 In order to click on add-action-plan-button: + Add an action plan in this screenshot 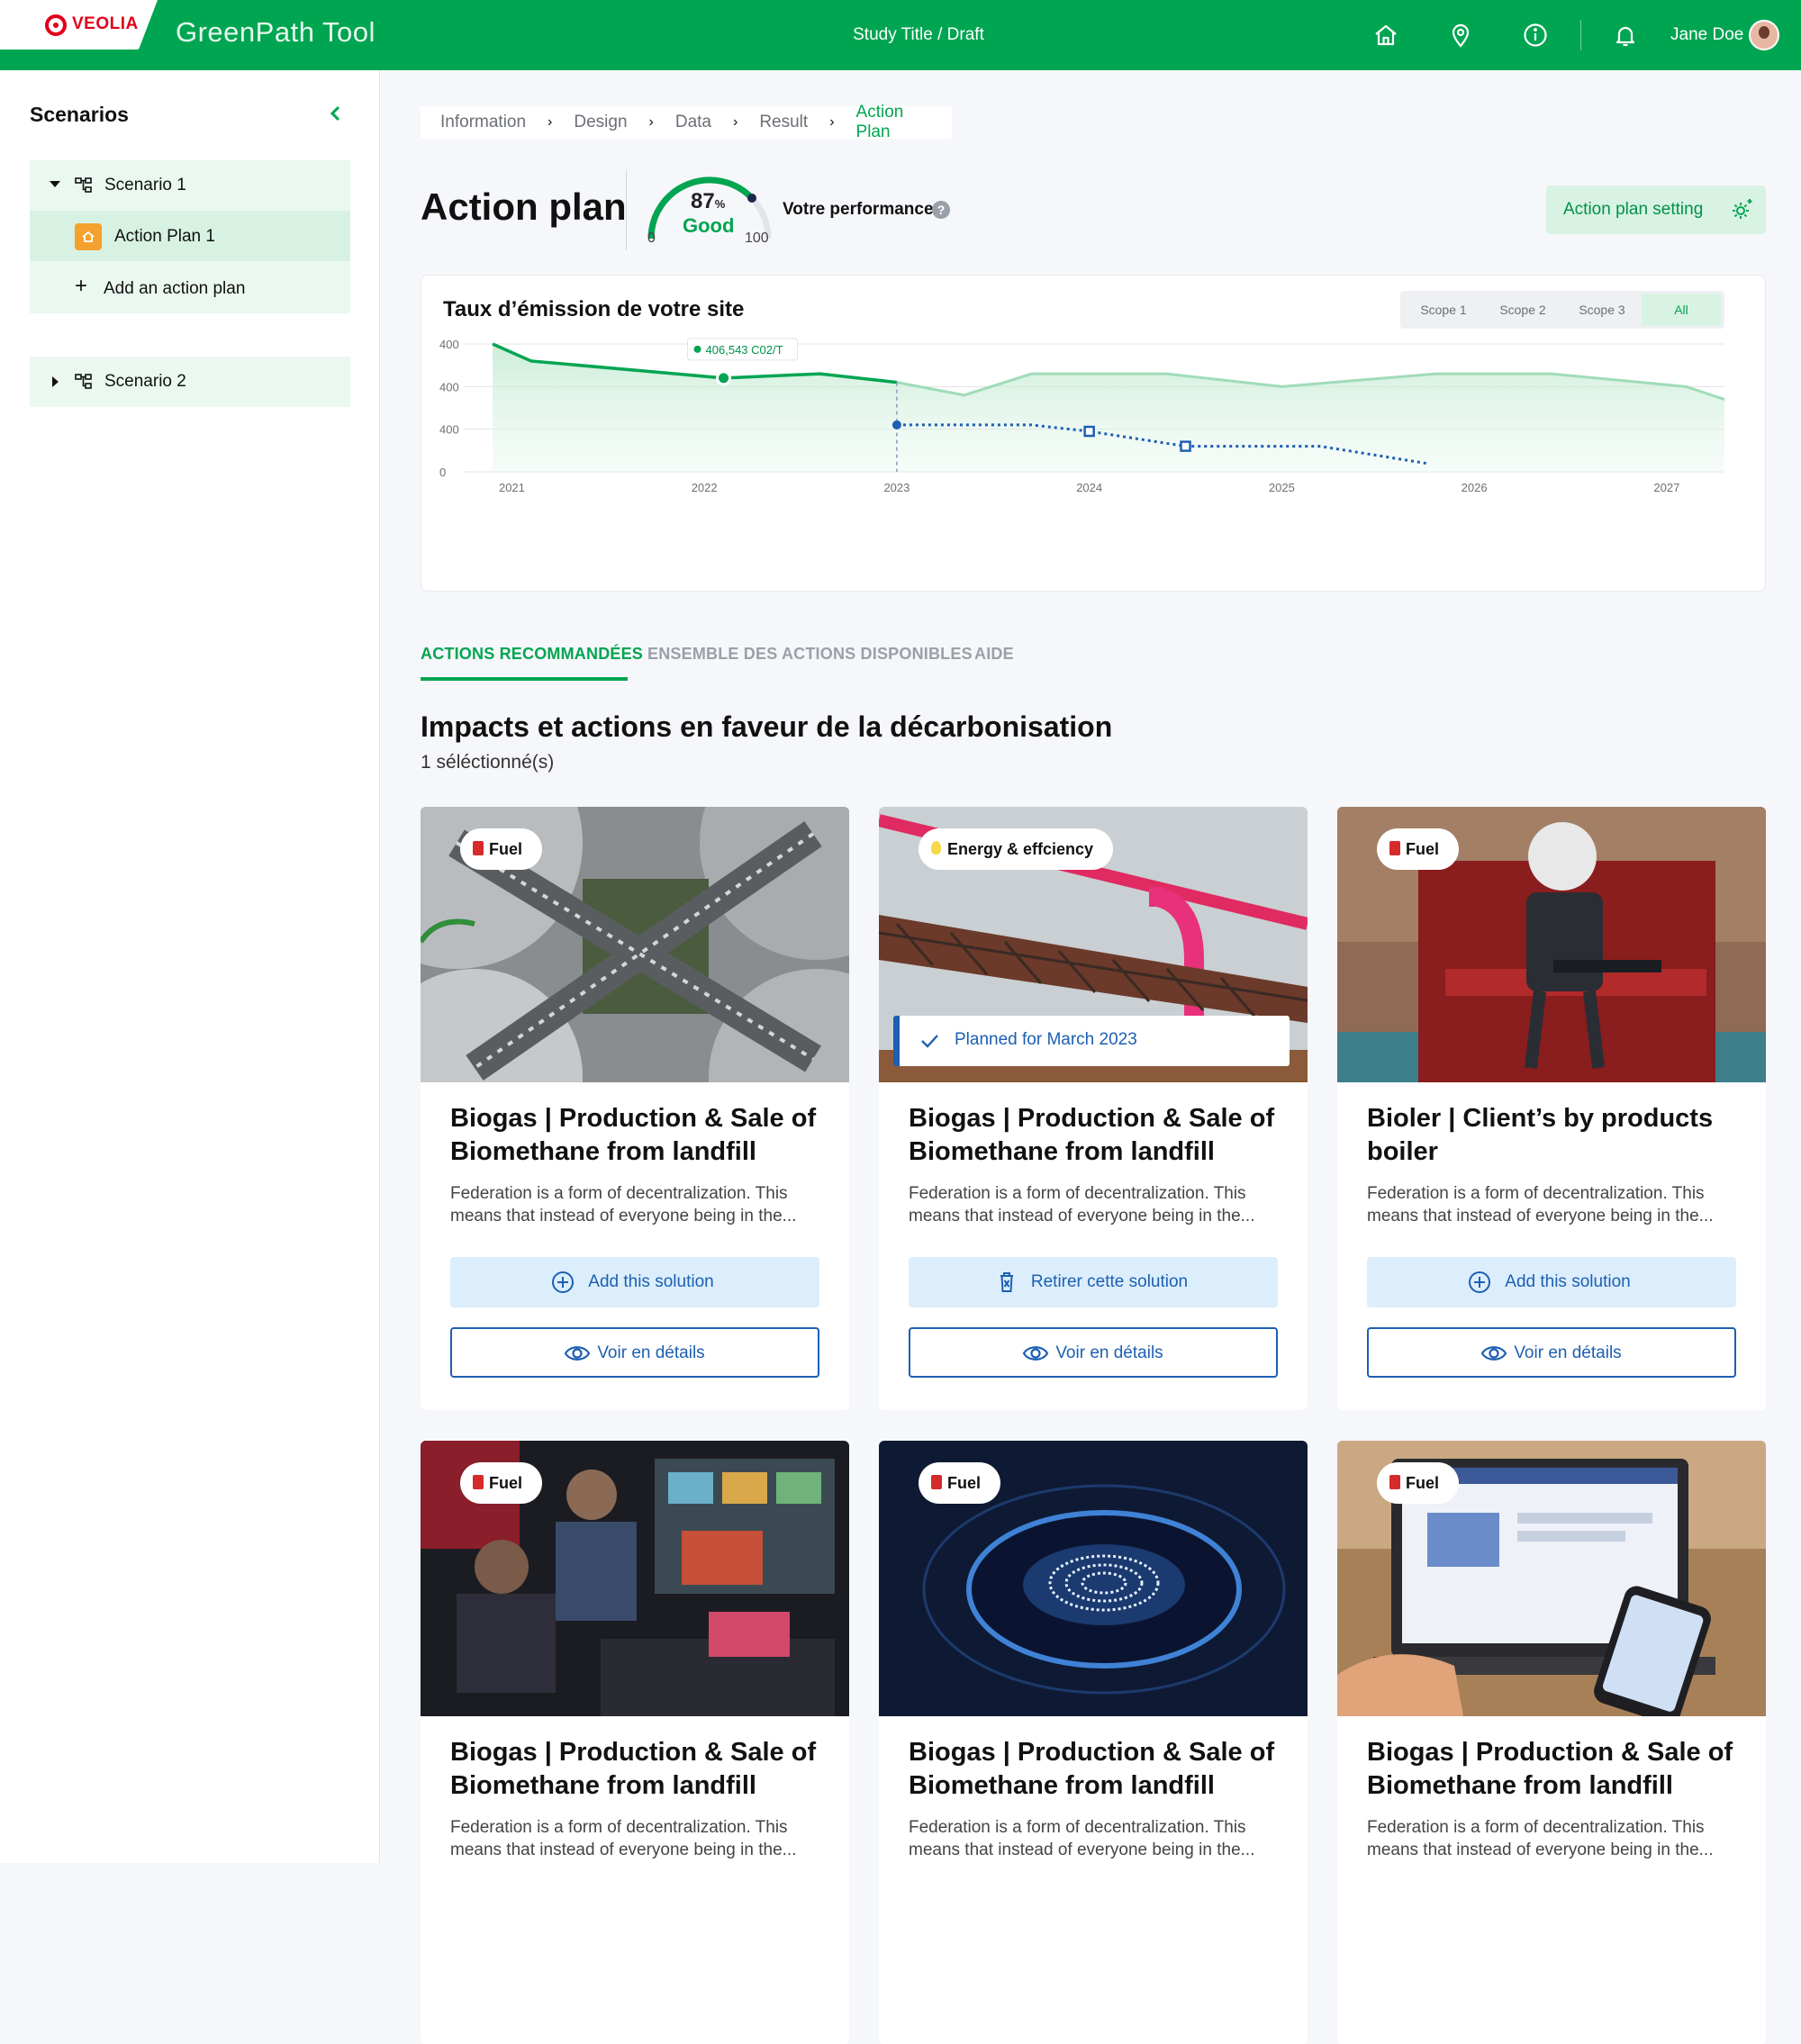, I will do `click(190, 287)`.